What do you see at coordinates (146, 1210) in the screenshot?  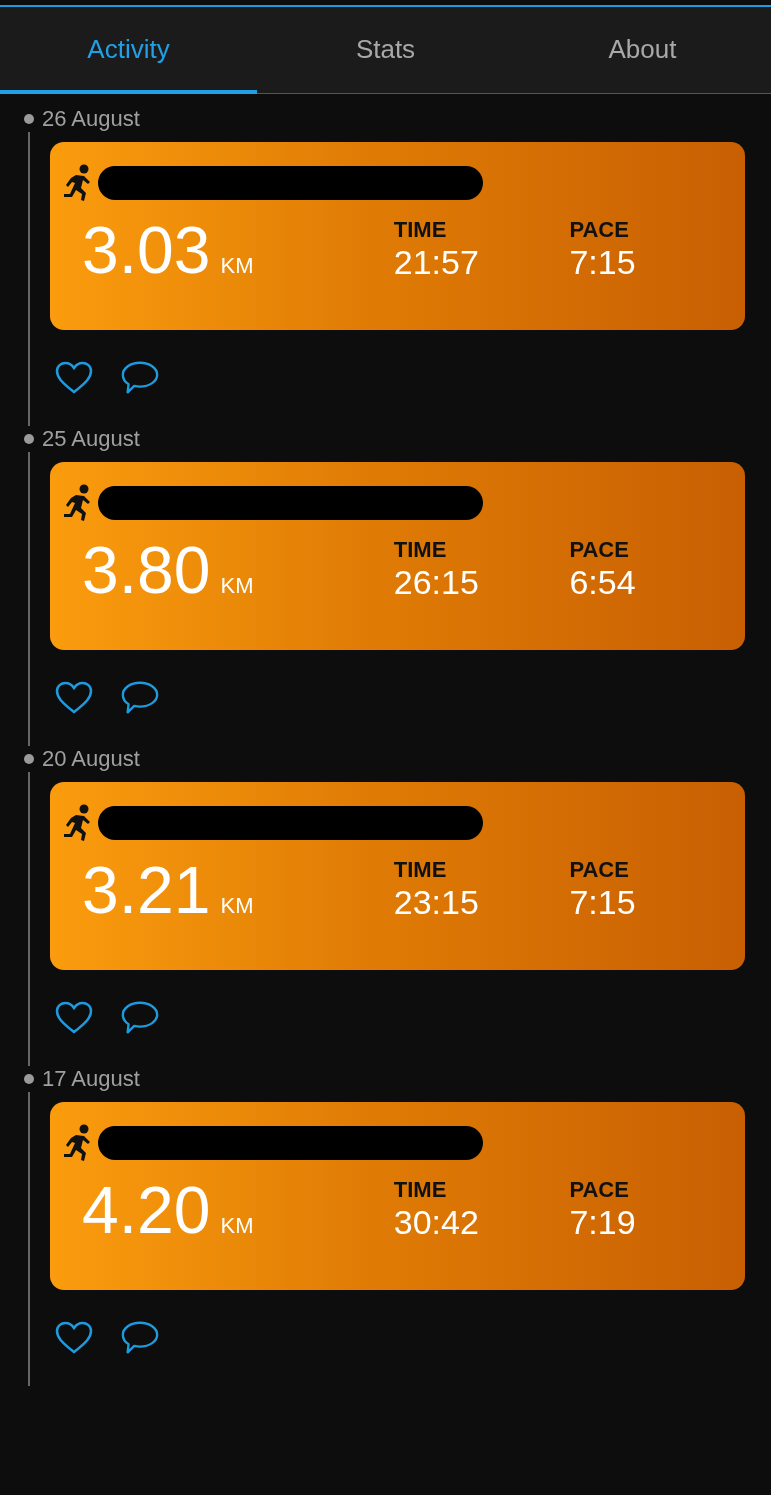 I see `distance-value: 4.20` at bounding box center [146, 1210].